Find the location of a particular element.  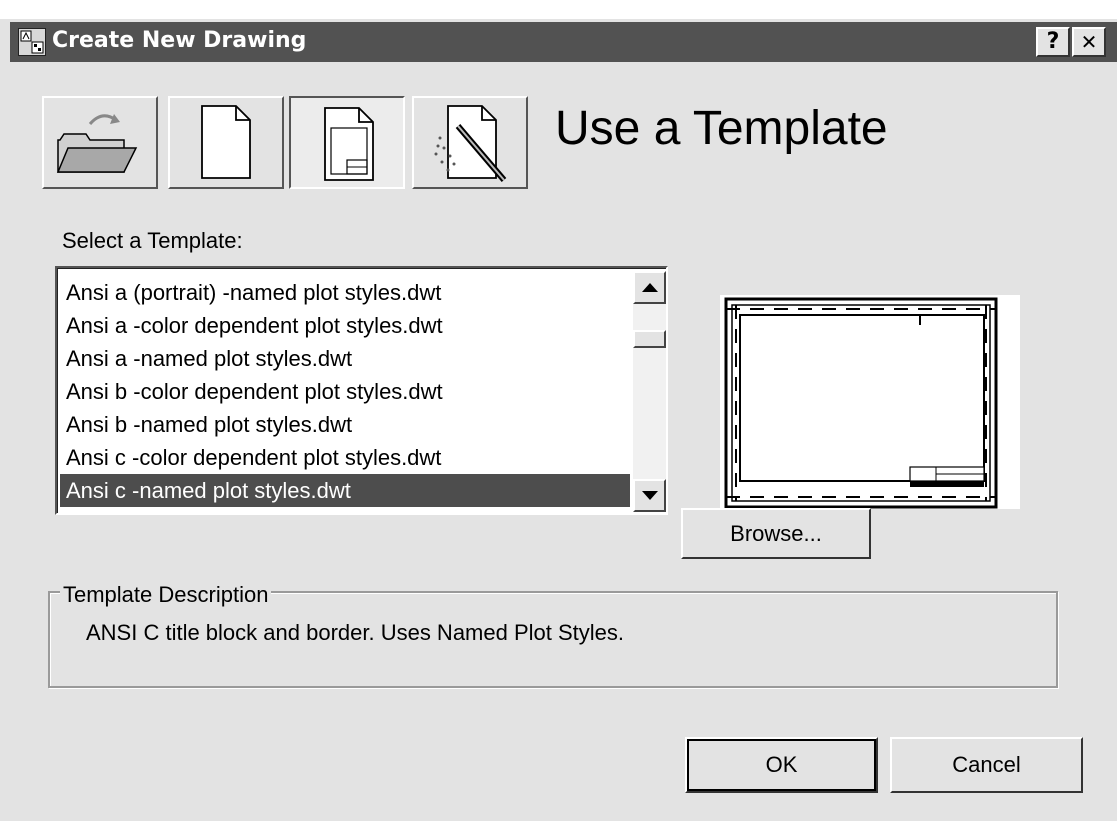

wizard-page-icon is located at coordinates (470, 143).